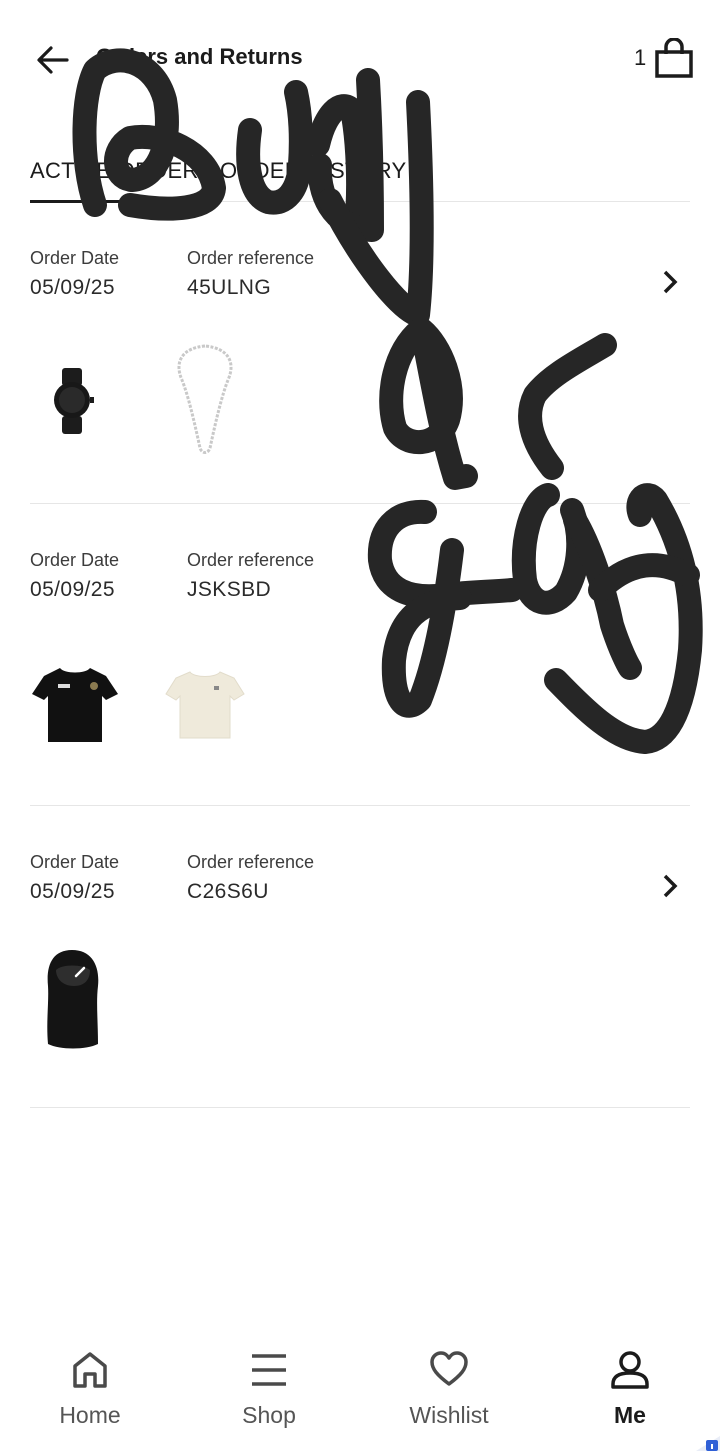 Image resolution: width=720 pixels, height=1451 pixels. Describe the element at coordinates (360, 60) in the screenshot. I see `app-header: Orders and Returns 1` at that location.